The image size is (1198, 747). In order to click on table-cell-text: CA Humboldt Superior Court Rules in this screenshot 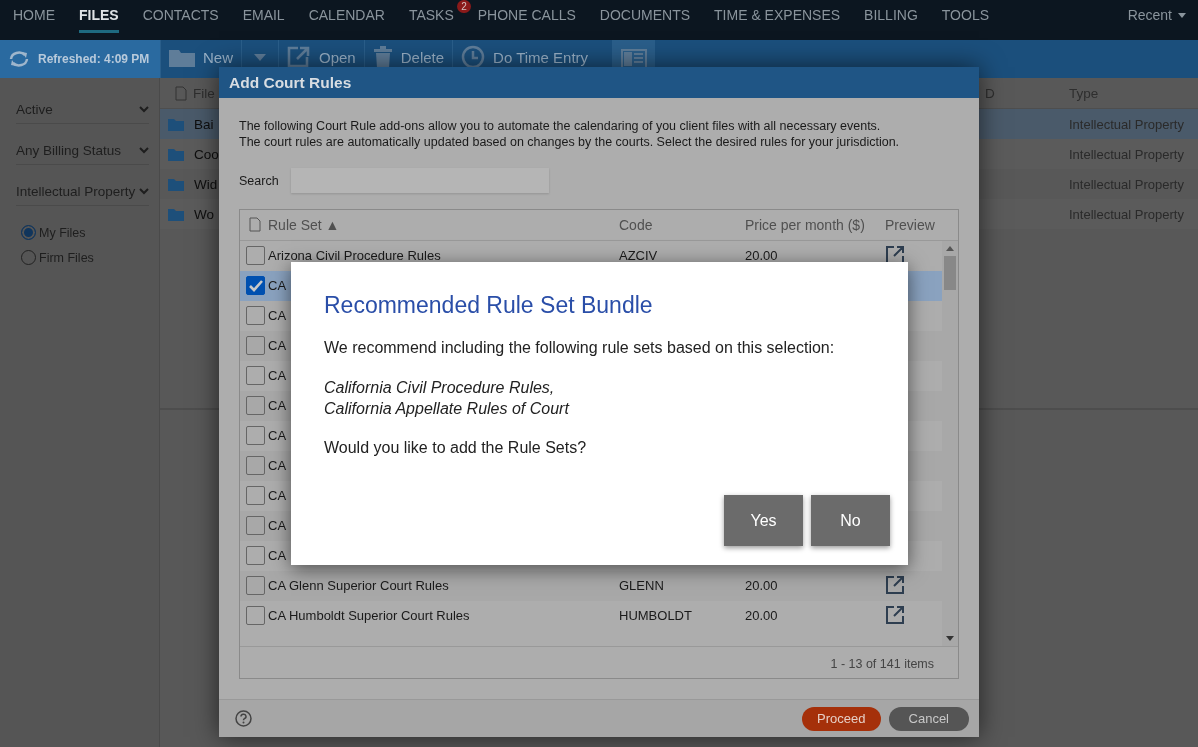, I will do `click(369, 615)`.